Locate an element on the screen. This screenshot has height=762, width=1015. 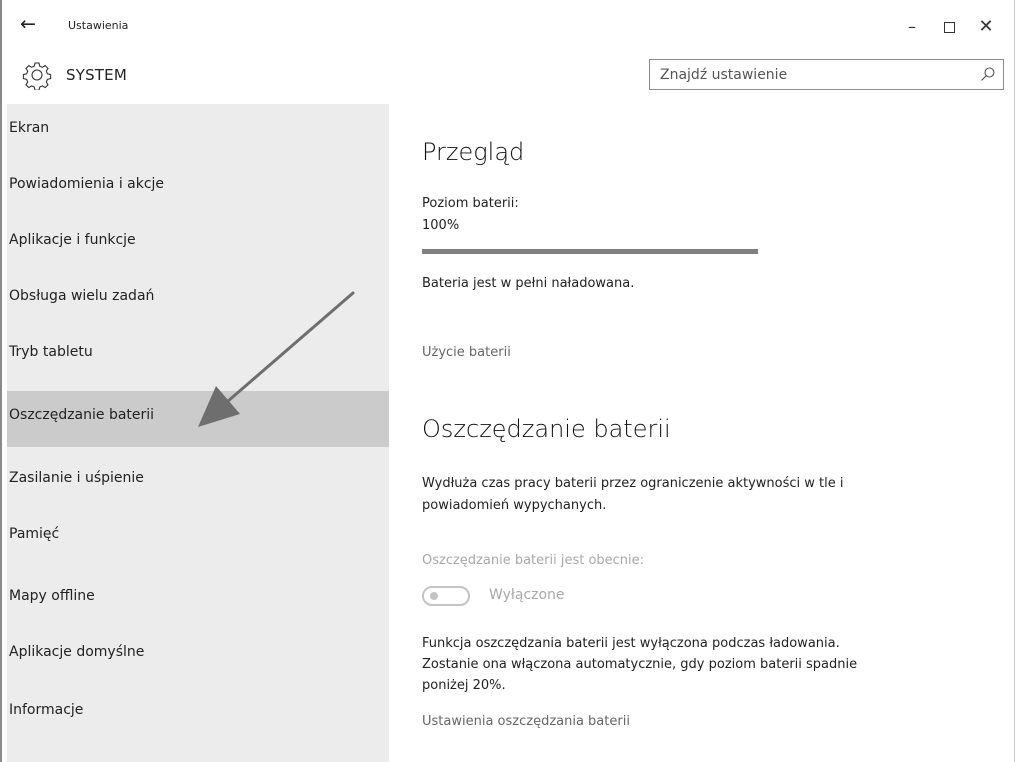
battery-saver-description-2: powiadomień wypychanych. is located at coordinates (514, 505).